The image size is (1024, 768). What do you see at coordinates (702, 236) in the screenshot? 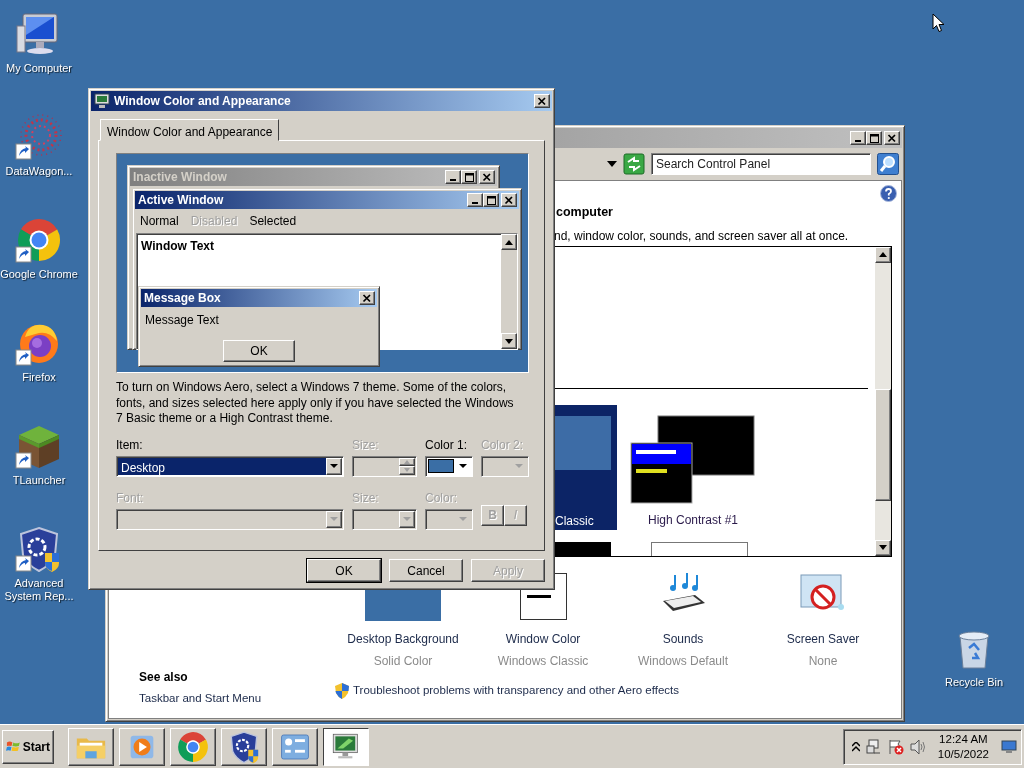
I see `description-text: nd, window color, sounds, and screen saver all at once.` at bounding box center [702, 236].